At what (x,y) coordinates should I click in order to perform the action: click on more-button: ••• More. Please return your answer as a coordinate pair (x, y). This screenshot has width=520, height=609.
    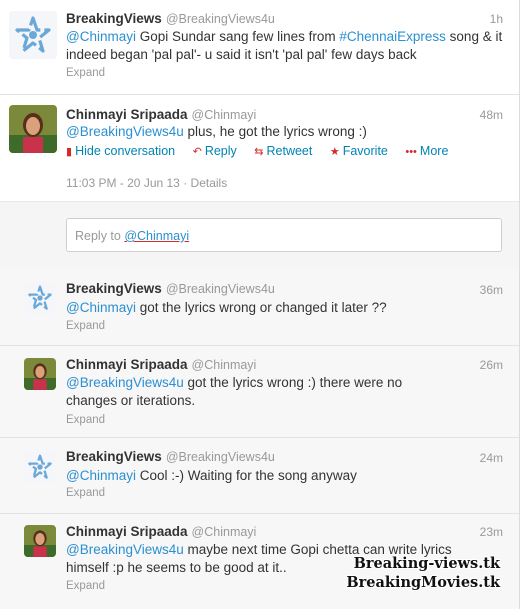
    Looking at the image, I should click on (426, 151).